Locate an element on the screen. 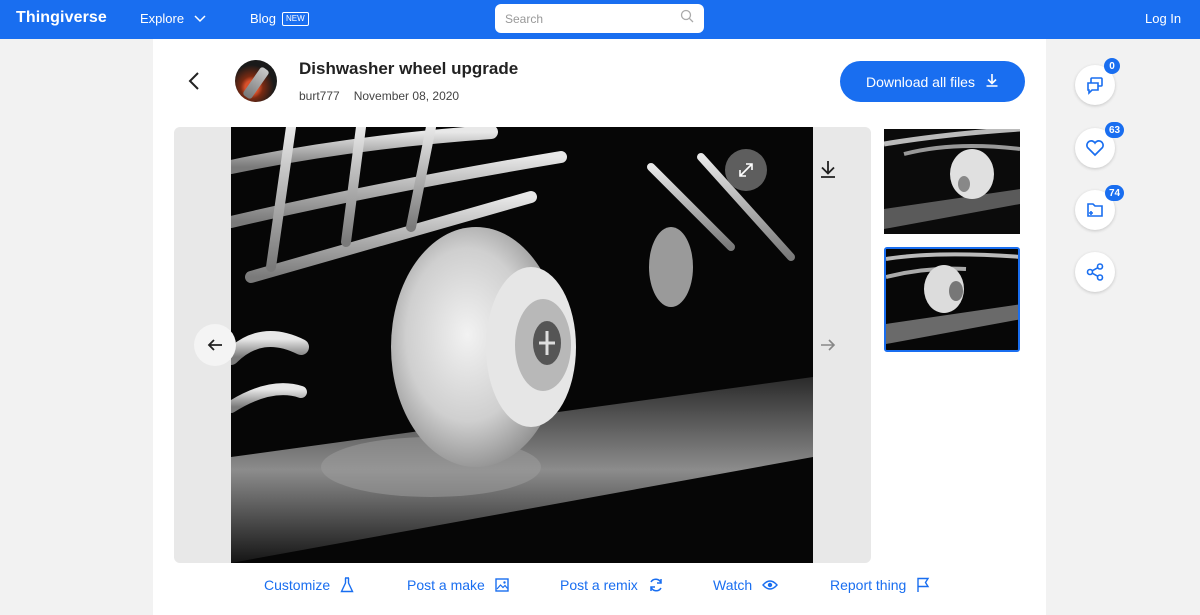  report-thing-button: Report thing is located at coordinates (880, 585).